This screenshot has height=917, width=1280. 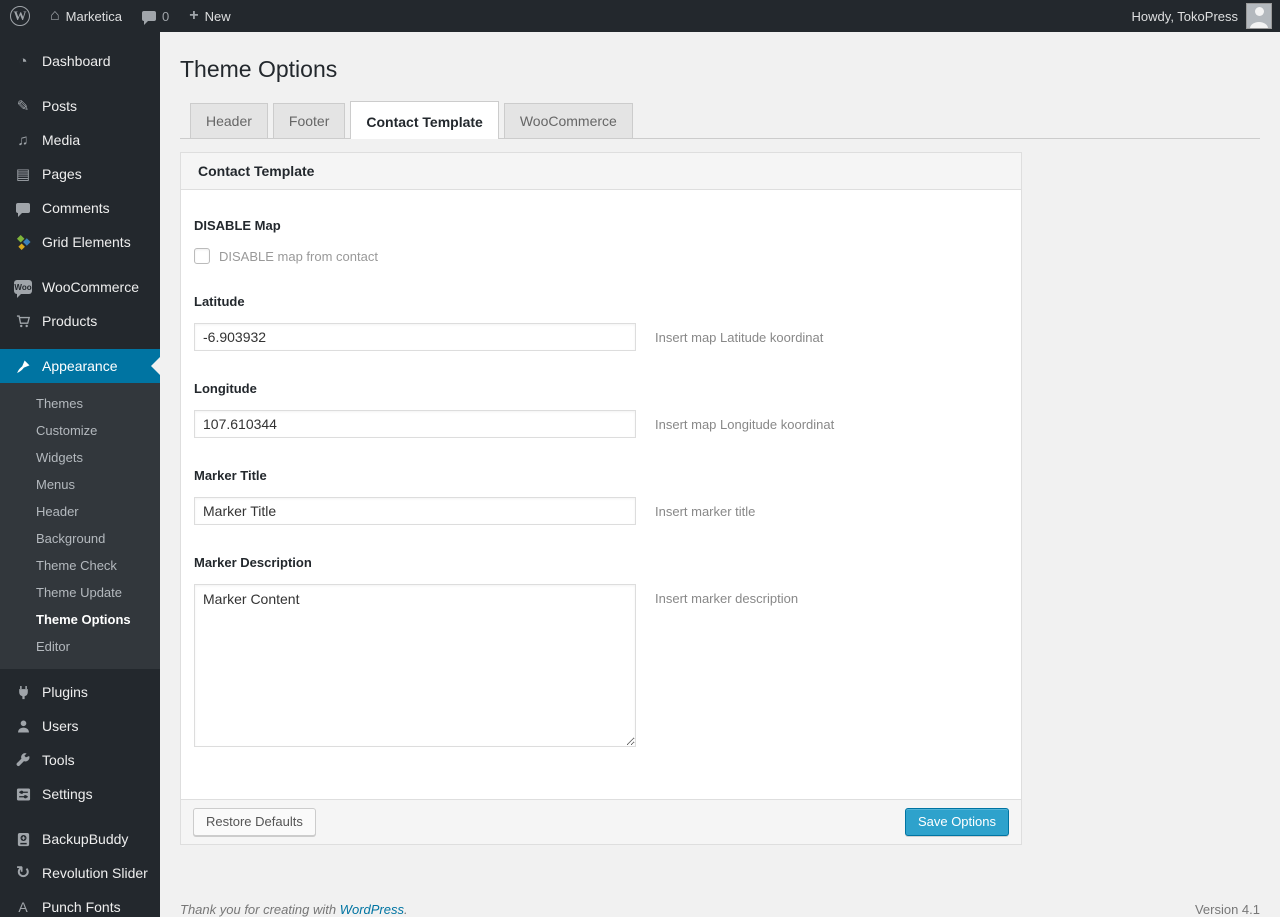 What do you see at coordinates (166, 16) in the screenshot?
I see `comments-count: 0` at bounding box center [166, 16].